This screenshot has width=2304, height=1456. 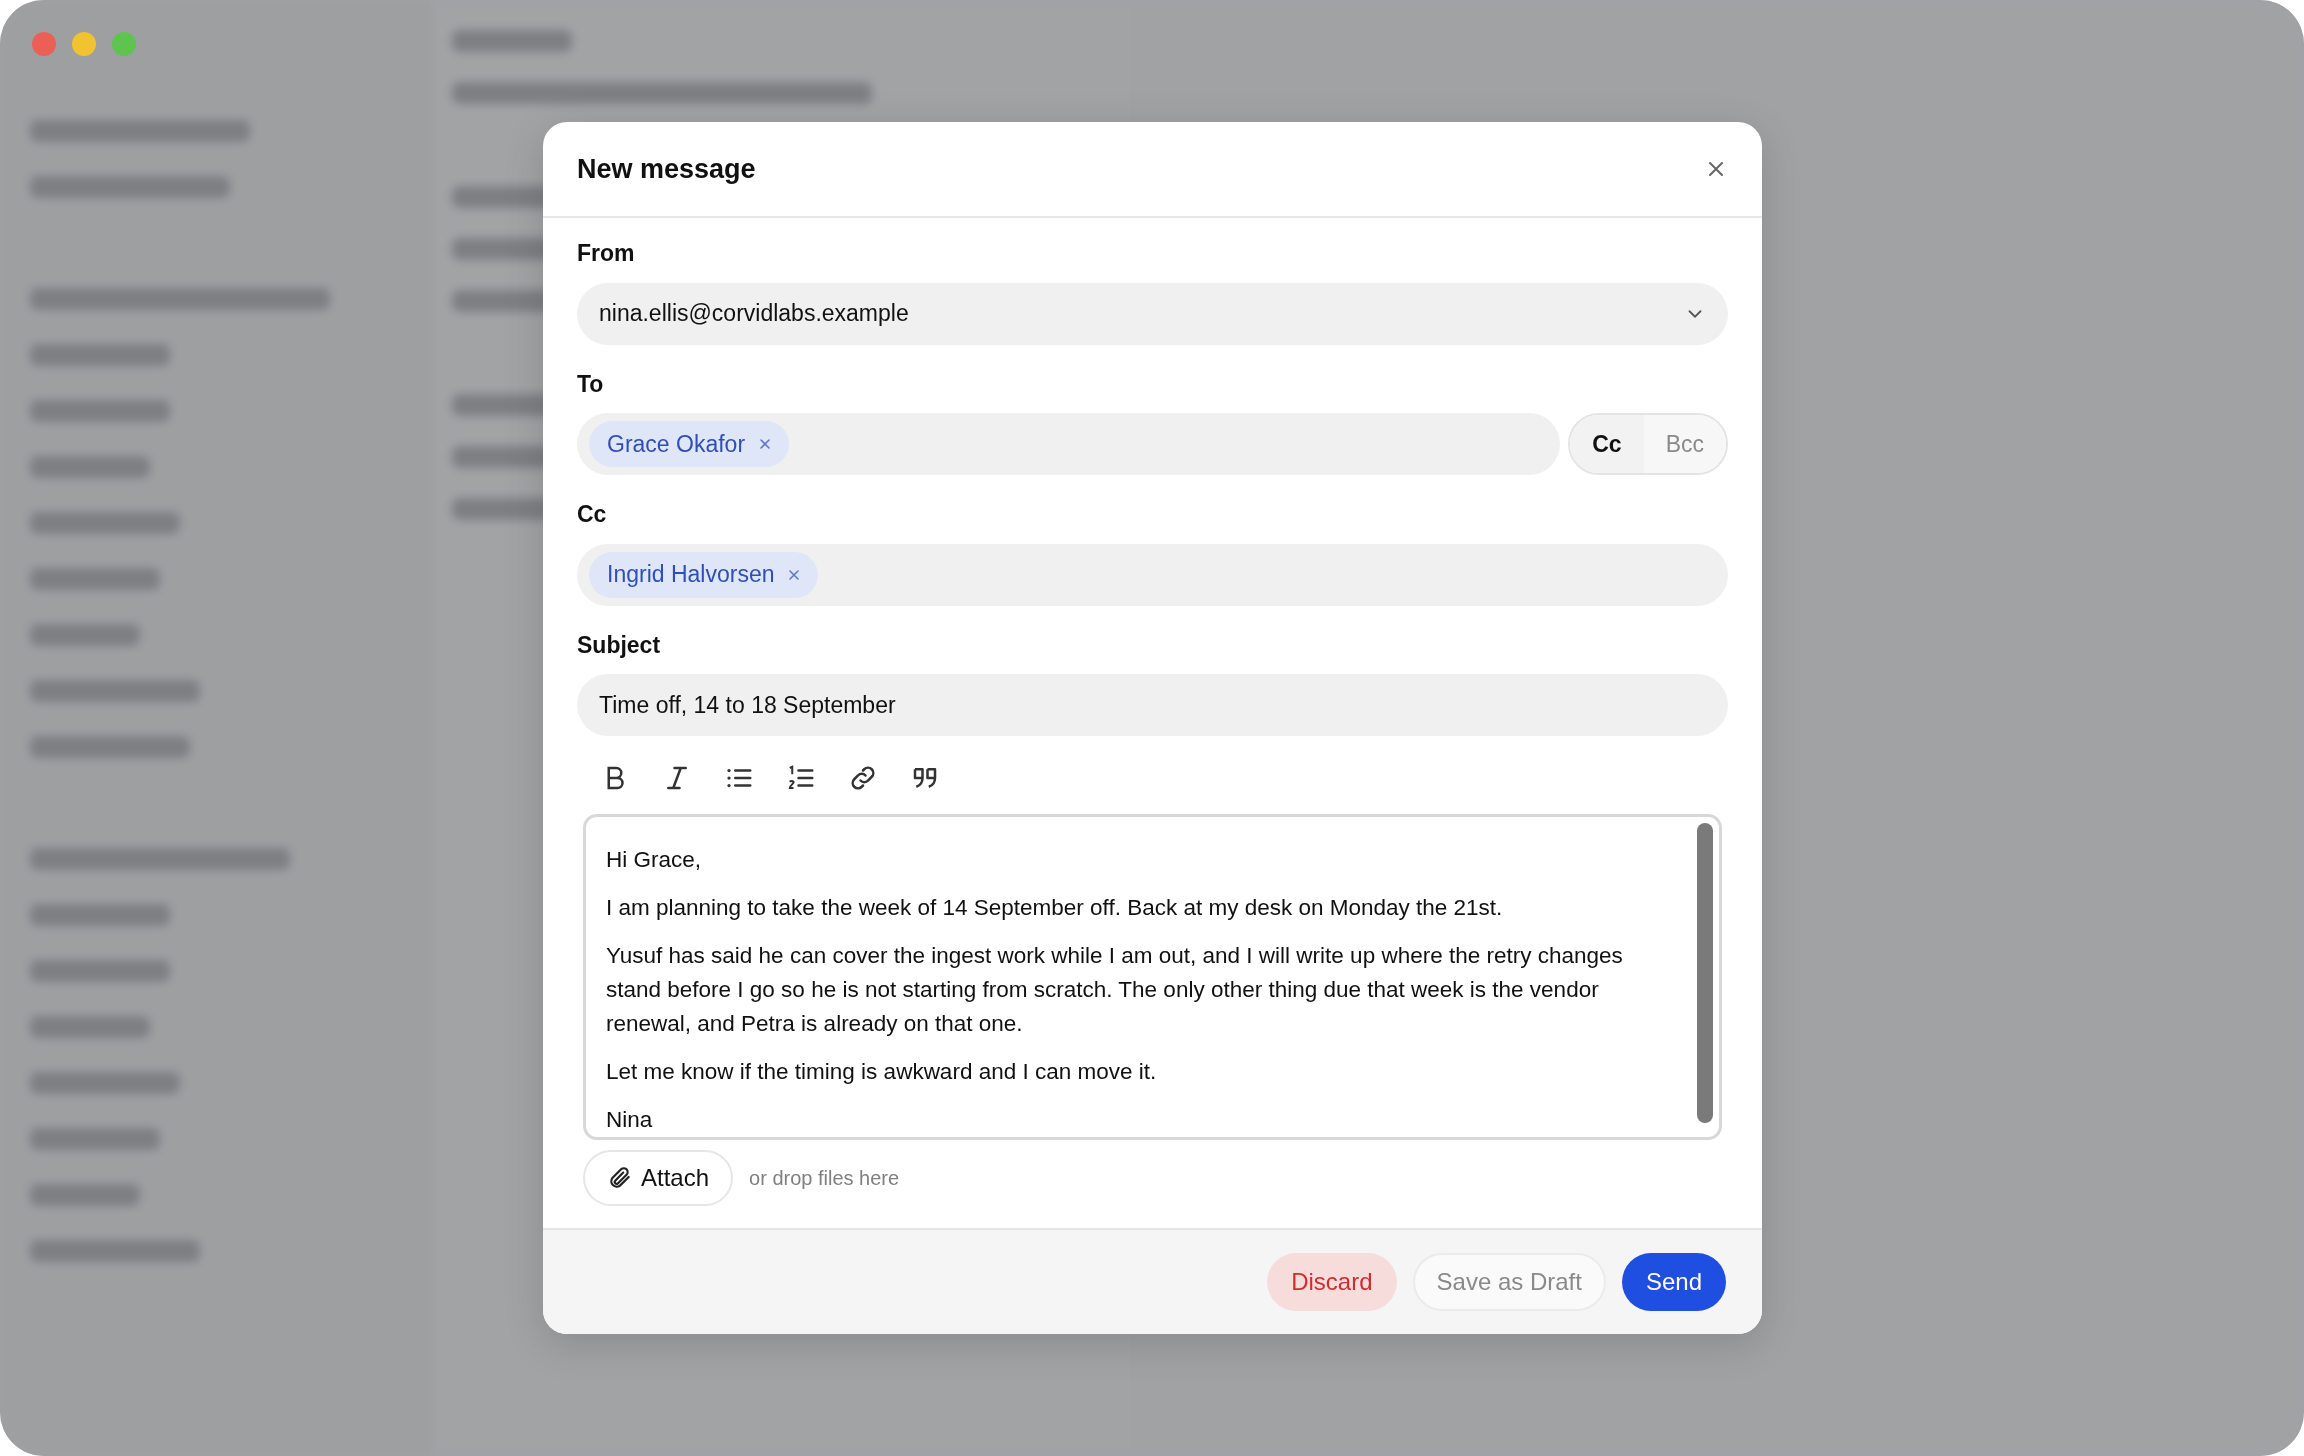 What do you see at coordinates (1684, 444) in the screenshot?
I see `copy-toggle: Bcc` at bounding box center [1684, 444].